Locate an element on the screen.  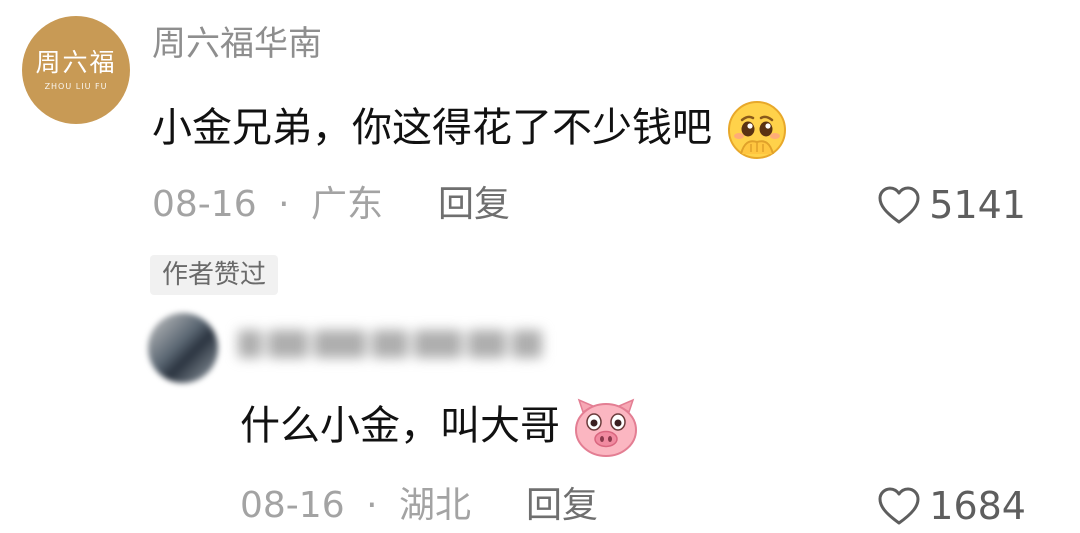
like-button: 1684 is located at coordinates (951, 506).